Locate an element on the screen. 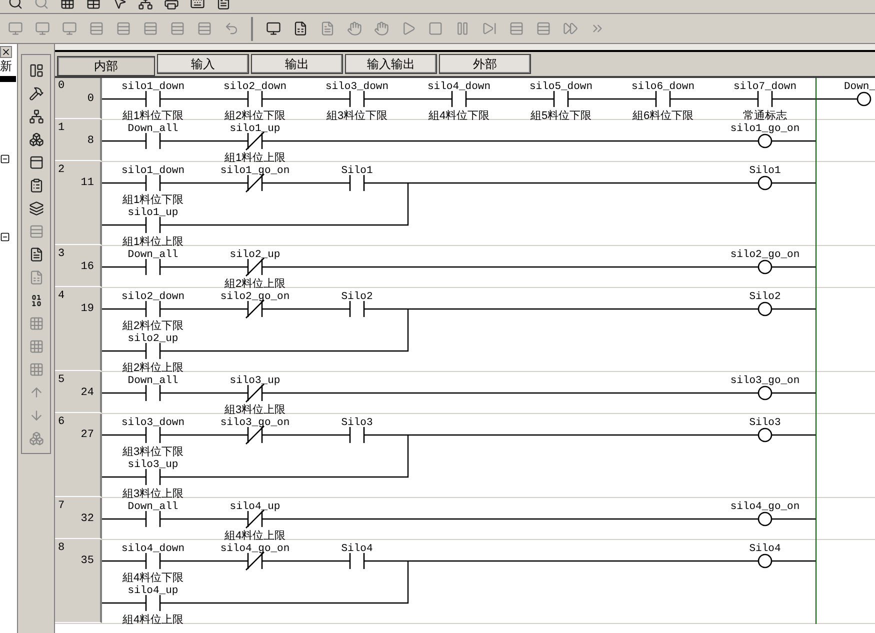 The image size is (875, 633). contact-label: Silo1 is located at coordinates (357, 171).